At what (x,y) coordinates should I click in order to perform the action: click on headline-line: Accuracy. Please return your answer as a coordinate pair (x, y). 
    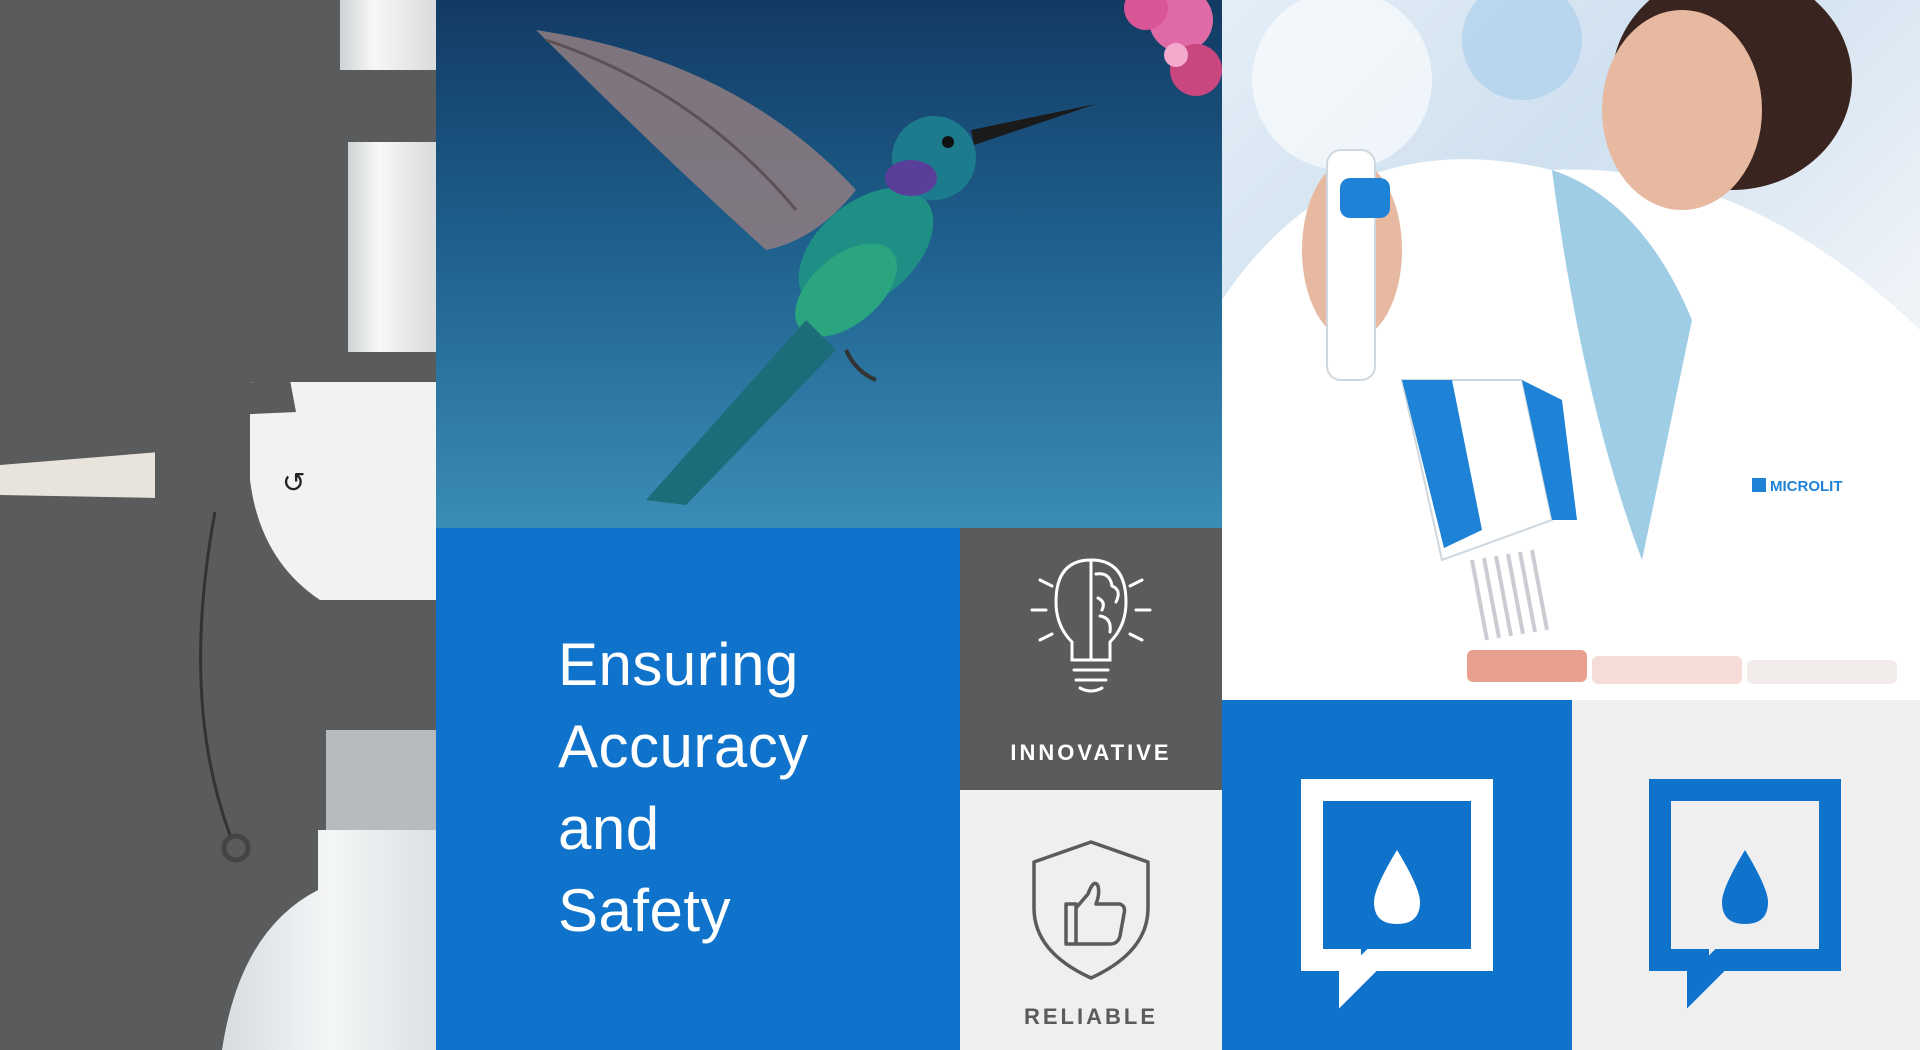
    Looking at the image, I should click on (683, 746).